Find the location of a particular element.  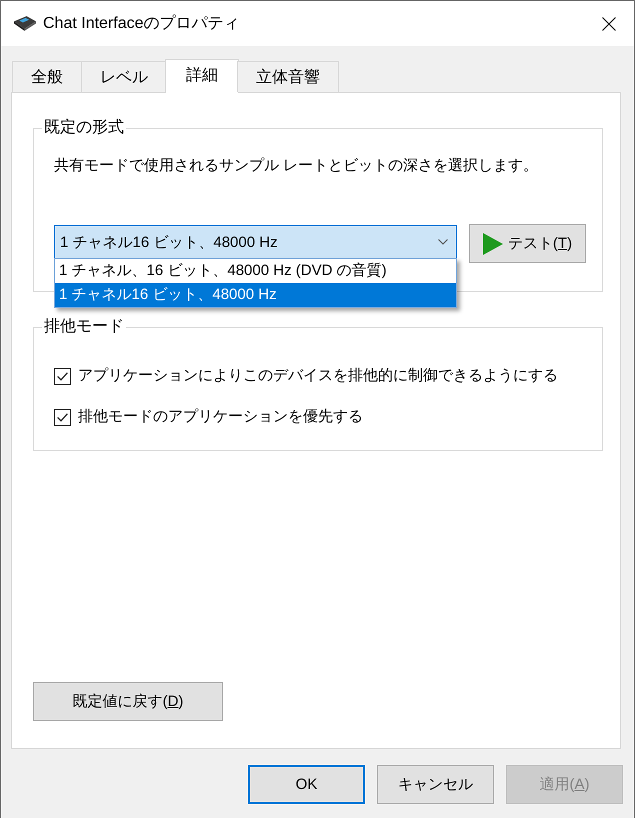

restore-defaults-button: 既定値に戻す(D) is located at coordinates (128, 701).